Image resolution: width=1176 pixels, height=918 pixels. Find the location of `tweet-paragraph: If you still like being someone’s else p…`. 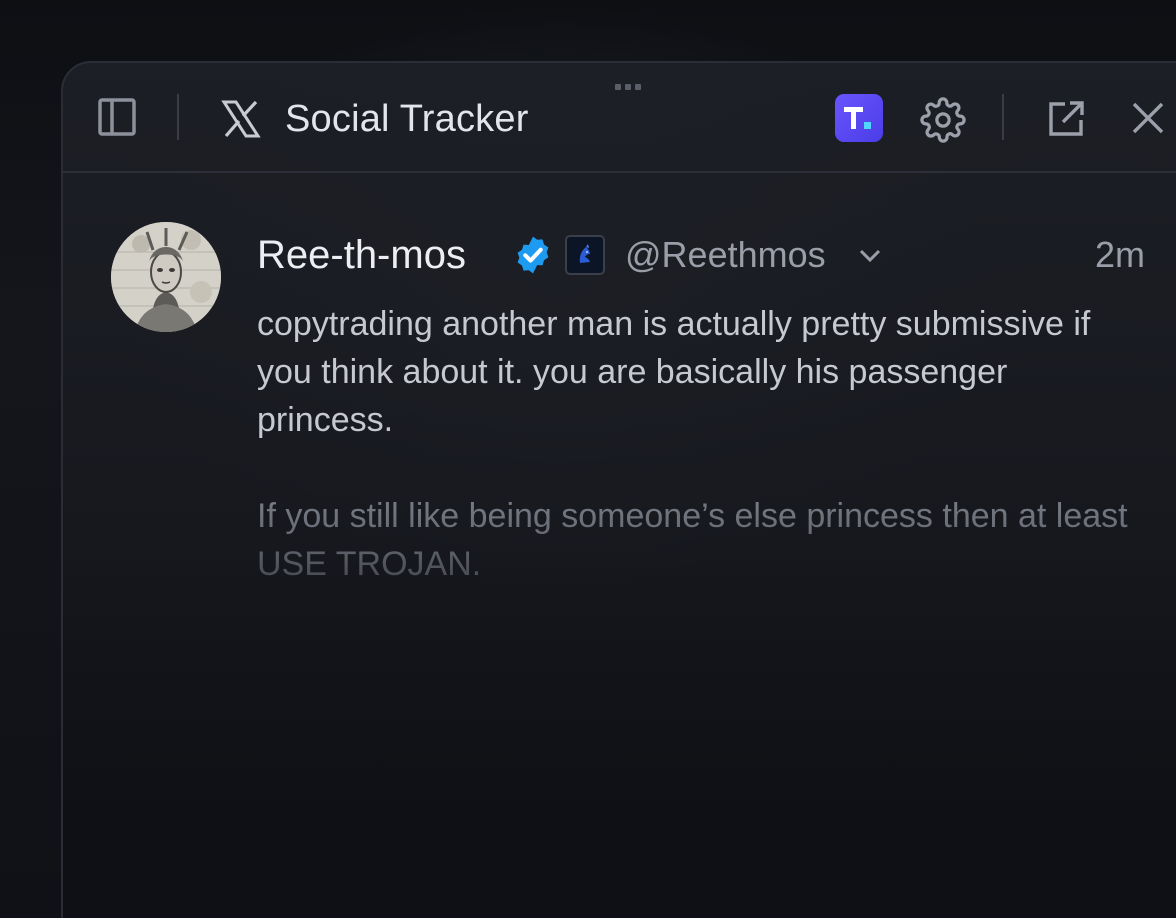

tweet-paragraph: If you still like being someone’s else p… is located at coordinates (692, 540).